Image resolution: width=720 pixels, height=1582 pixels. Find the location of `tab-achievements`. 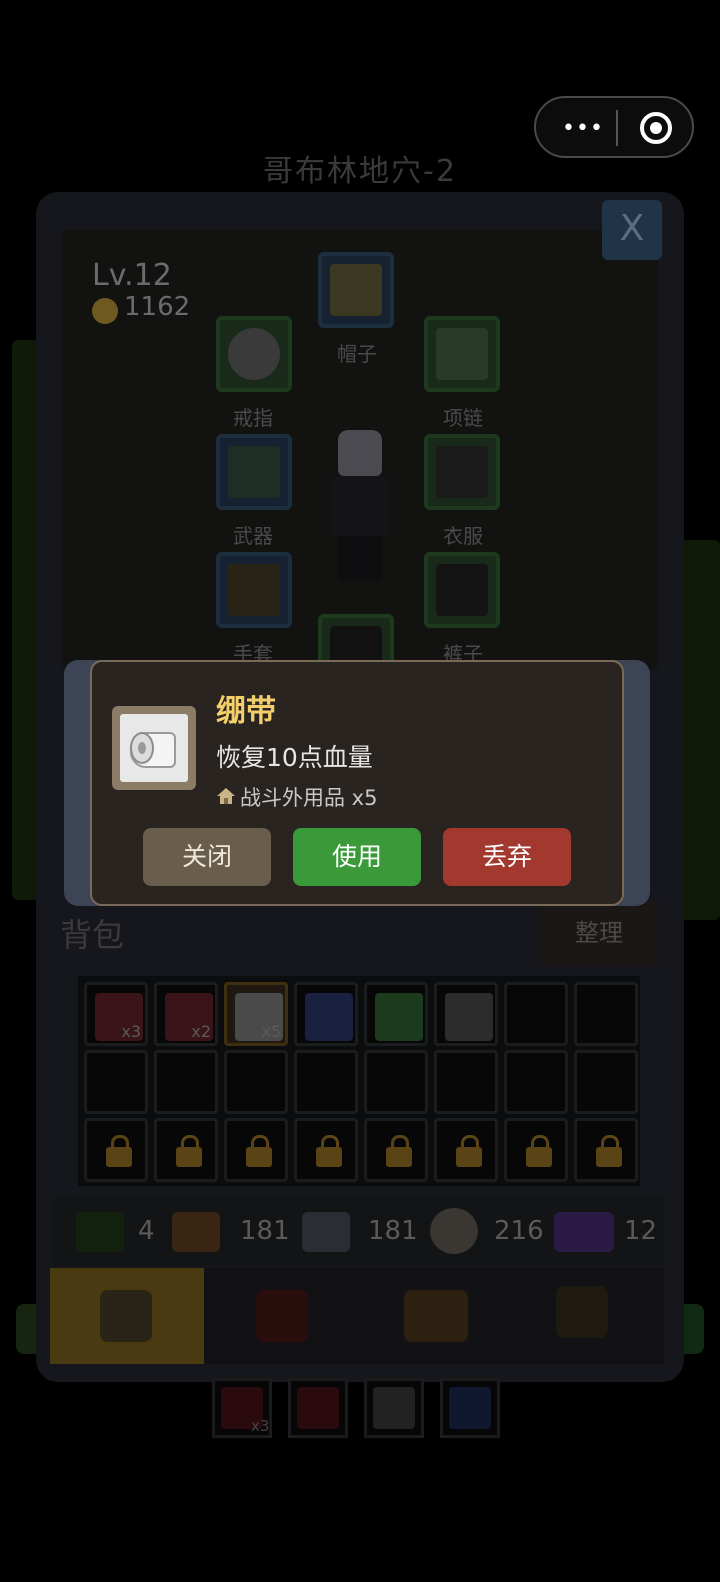

tab-achievements is located at coordinates (582, 1312).